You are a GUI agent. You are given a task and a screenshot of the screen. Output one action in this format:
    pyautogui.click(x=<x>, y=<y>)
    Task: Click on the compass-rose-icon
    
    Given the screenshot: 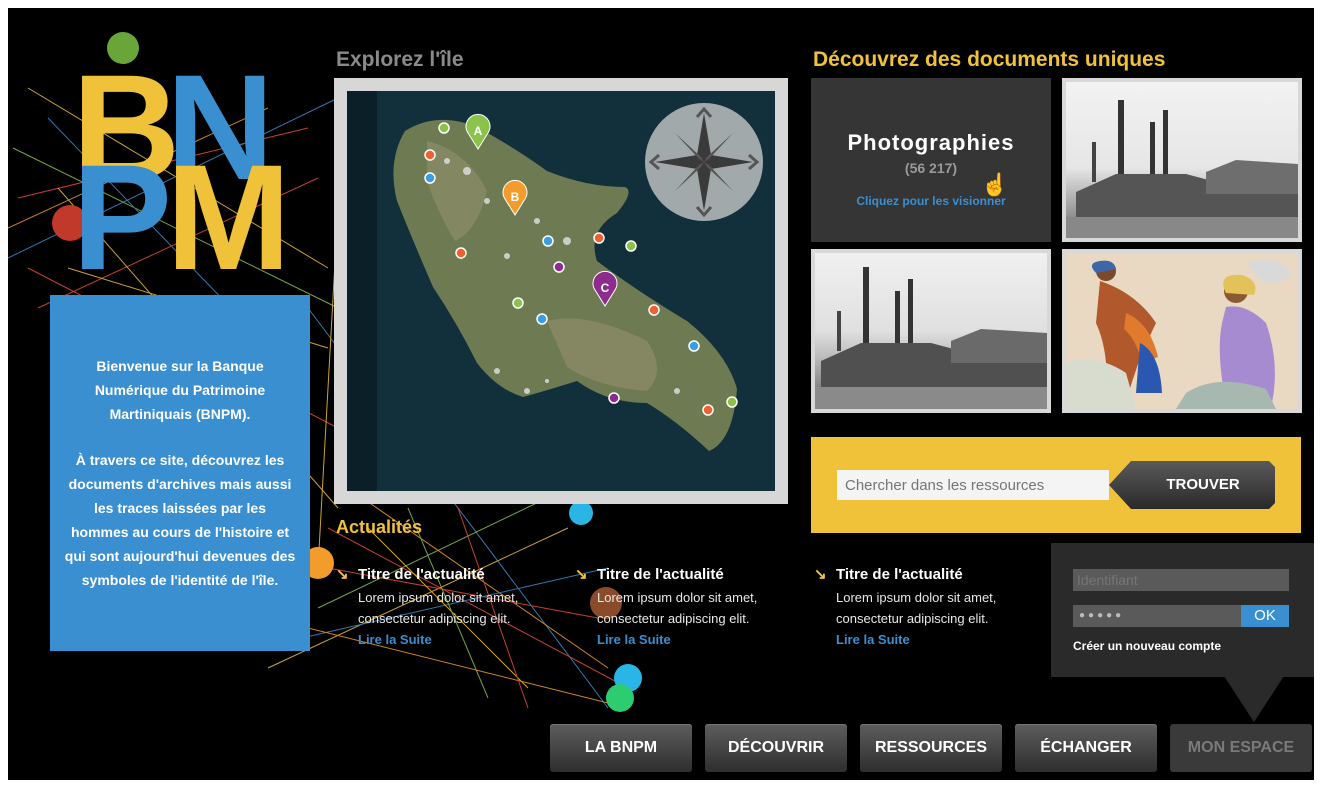 What is the action you would take?
    pyautogui.click(x=704, y=162)
    